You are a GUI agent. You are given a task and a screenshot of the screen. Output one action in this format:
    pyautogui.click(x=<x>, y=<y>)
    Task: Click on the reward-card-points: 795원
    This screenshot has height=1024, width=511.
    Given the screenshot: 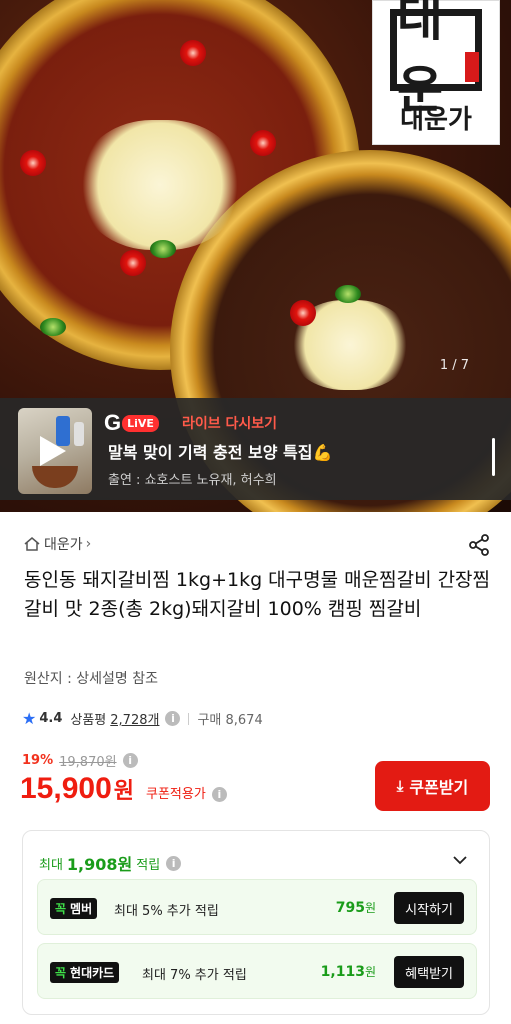 What is the action you would take?
    pyautogui.click(x=356, y=907)
    